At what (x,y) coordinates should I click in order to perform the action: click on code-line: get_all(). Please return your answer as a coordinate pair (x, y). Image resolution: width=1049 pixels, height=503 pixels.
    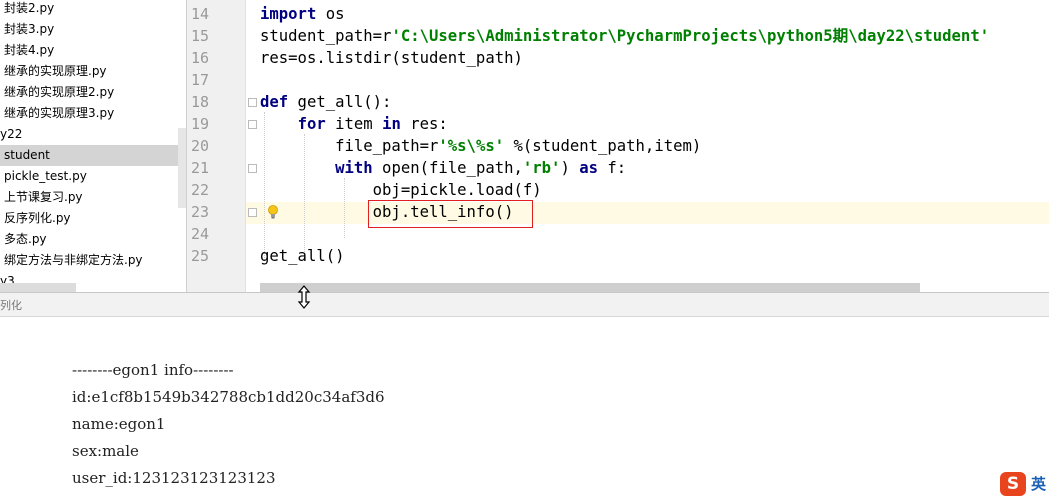
    Looking at the image, I should click on (302, 256).